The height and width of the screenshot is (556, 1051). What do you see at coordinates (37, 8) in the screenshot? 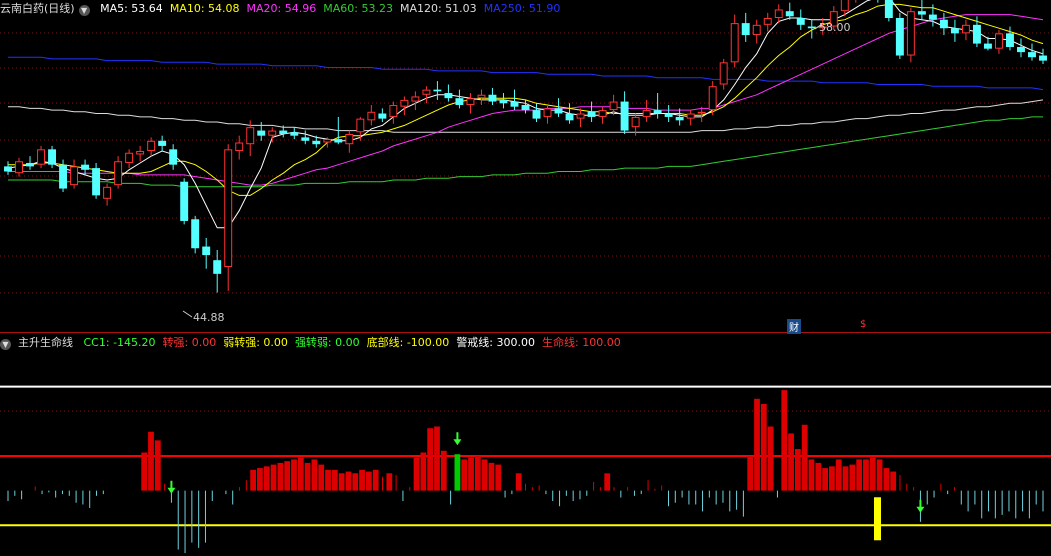
I see `main-title: 云南白药(日线)` at bounding box center [37, 8].